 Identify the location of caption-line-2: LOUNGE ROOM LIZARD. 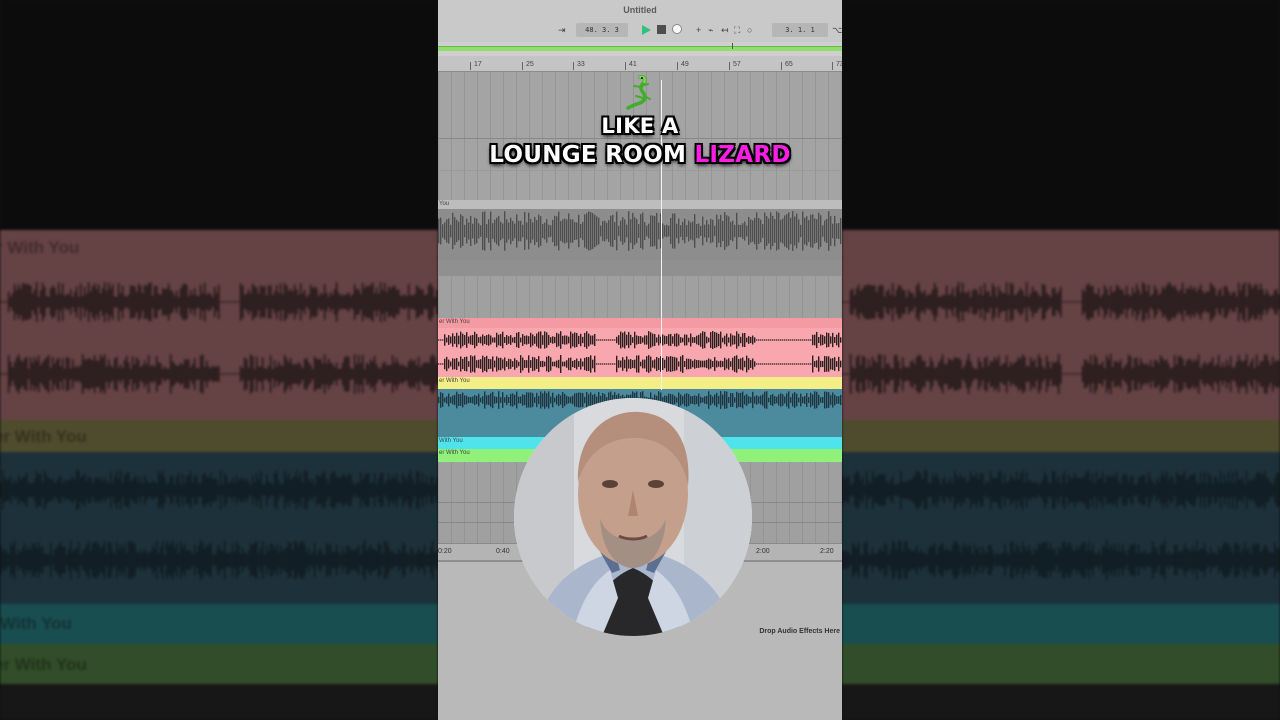
(640, 155).